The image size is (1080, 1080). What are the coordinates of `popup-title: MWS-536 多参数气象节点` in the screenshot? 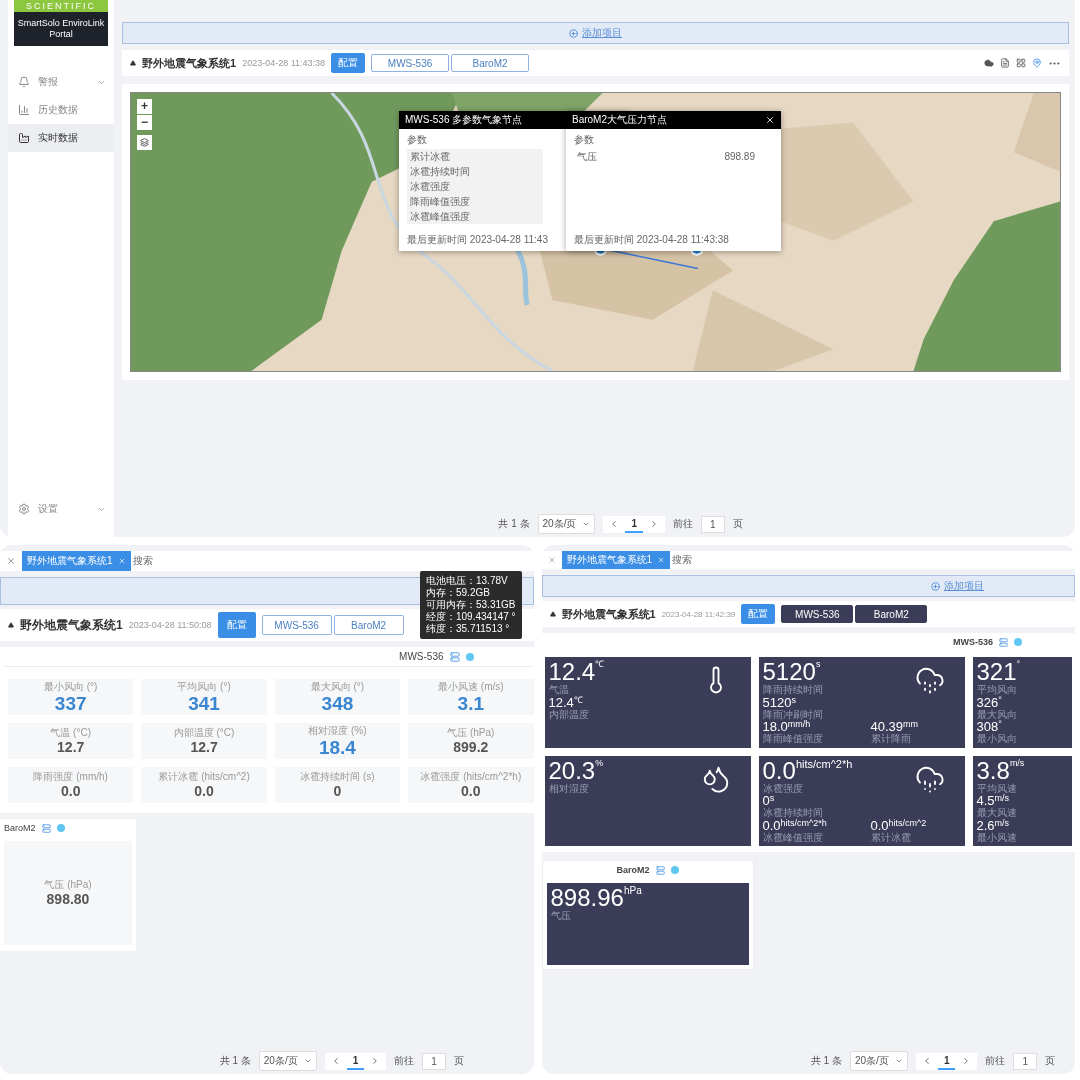 It's located at (464, 120).